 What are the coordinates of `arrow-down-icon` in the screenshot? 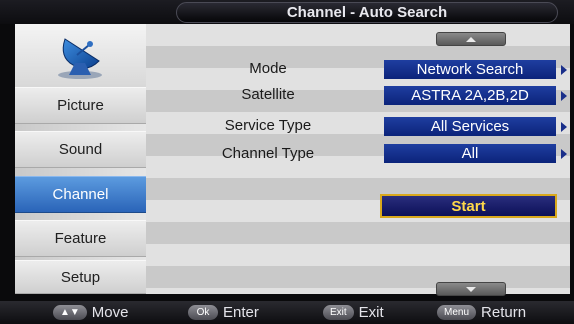 It's located at (471, 289).